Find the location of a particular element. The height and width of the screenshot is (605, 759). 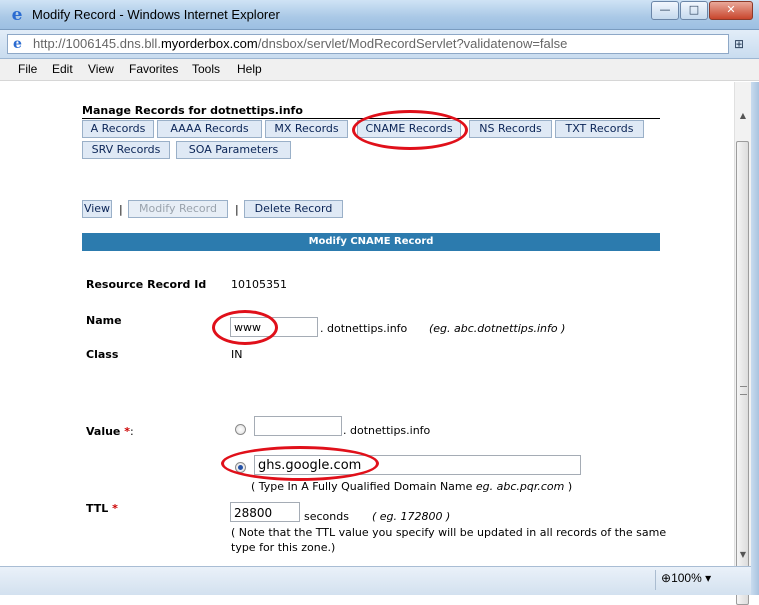

compatibility-view-icon: ⊞ is located at coordinates (743, 45).